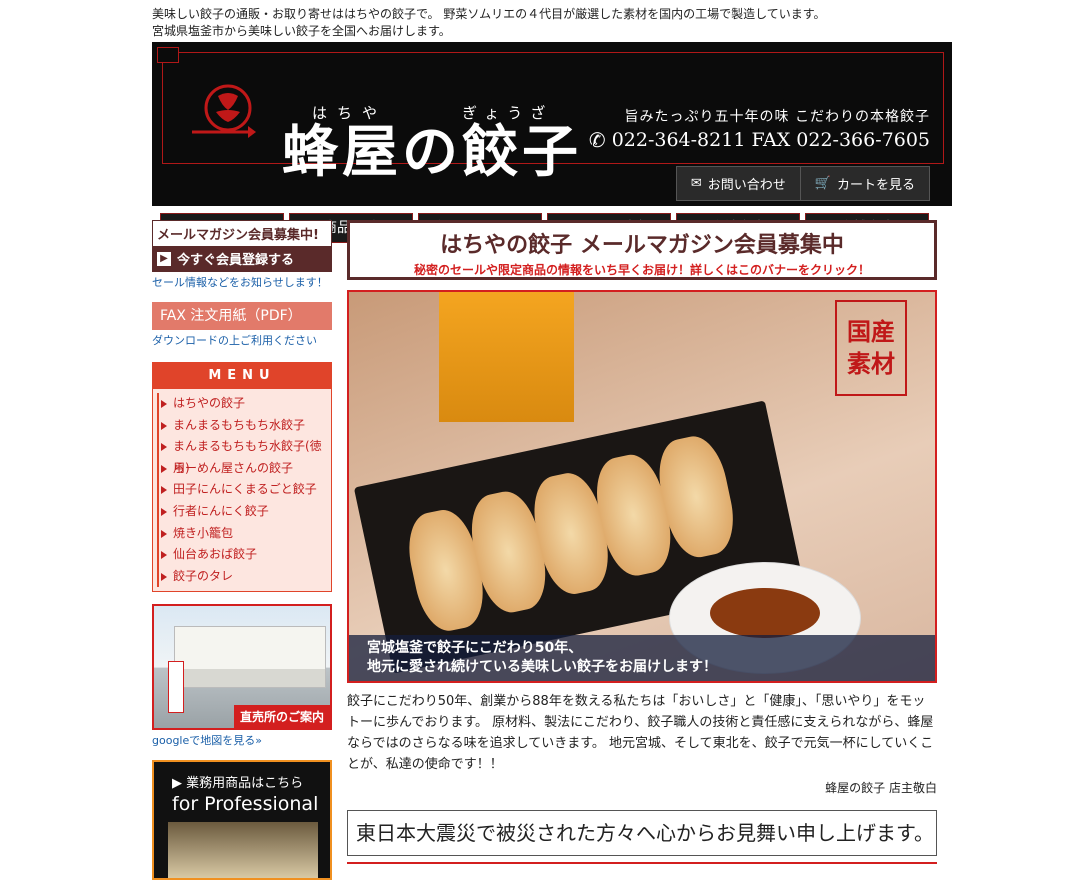  What do you see at coordinates (875, 185) in the screenshot?
I see `cart-label: カートを見る` at bounding box center [875, 185].